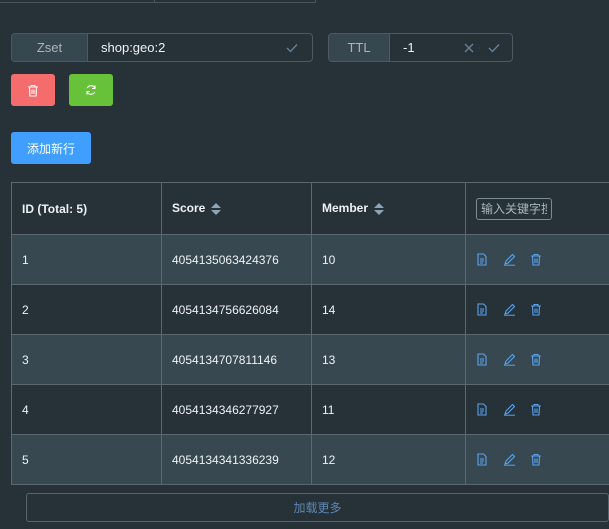 Image resolution: width=609 pixels, height=529 pixels. What do you see at coordinates (359, 47) in the screenshot?
I see `ttl-label: TTL` at bounding box center [359, 47].